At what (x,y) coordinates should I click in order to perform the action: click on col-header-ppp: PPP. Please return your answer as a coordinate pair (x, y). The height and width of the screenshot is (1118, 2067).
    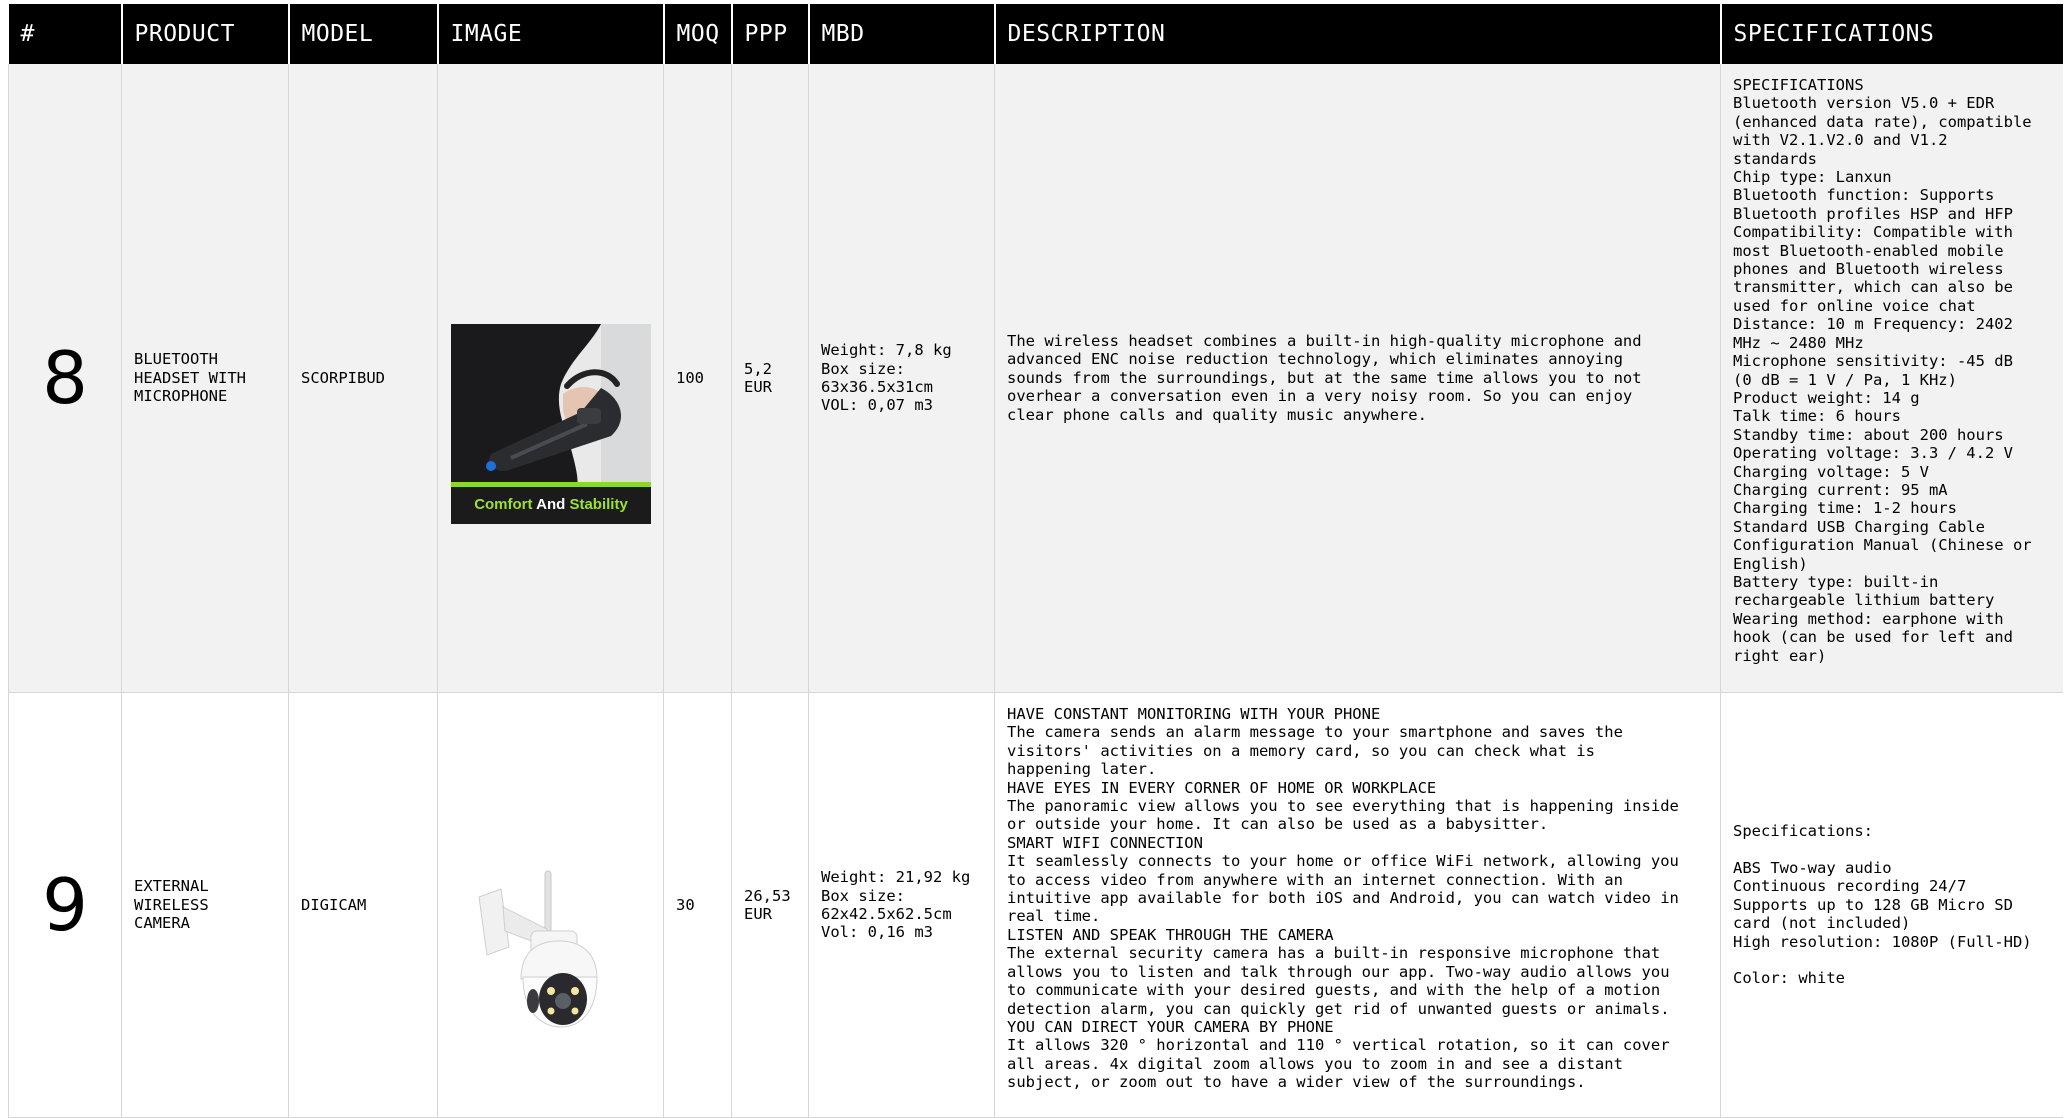
    Looking at the image, I should click on (770, 34).